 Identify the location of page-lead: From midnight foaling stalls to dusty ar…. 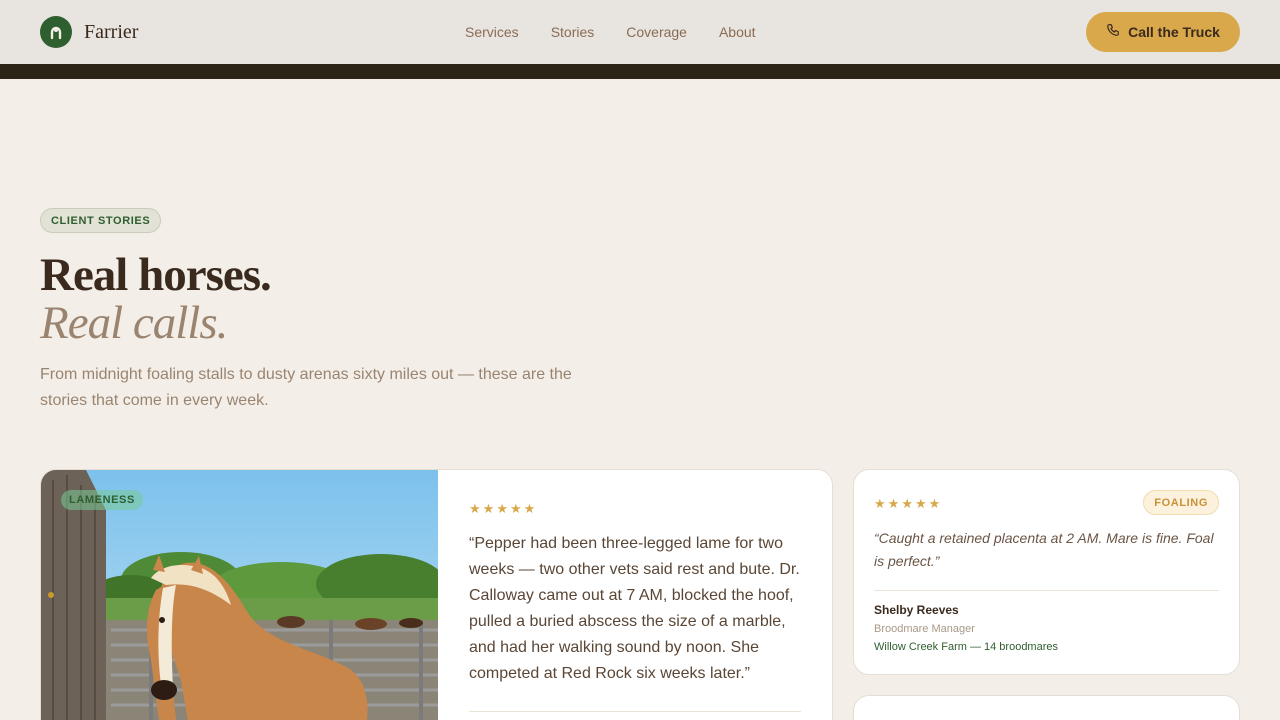
(306, 387).